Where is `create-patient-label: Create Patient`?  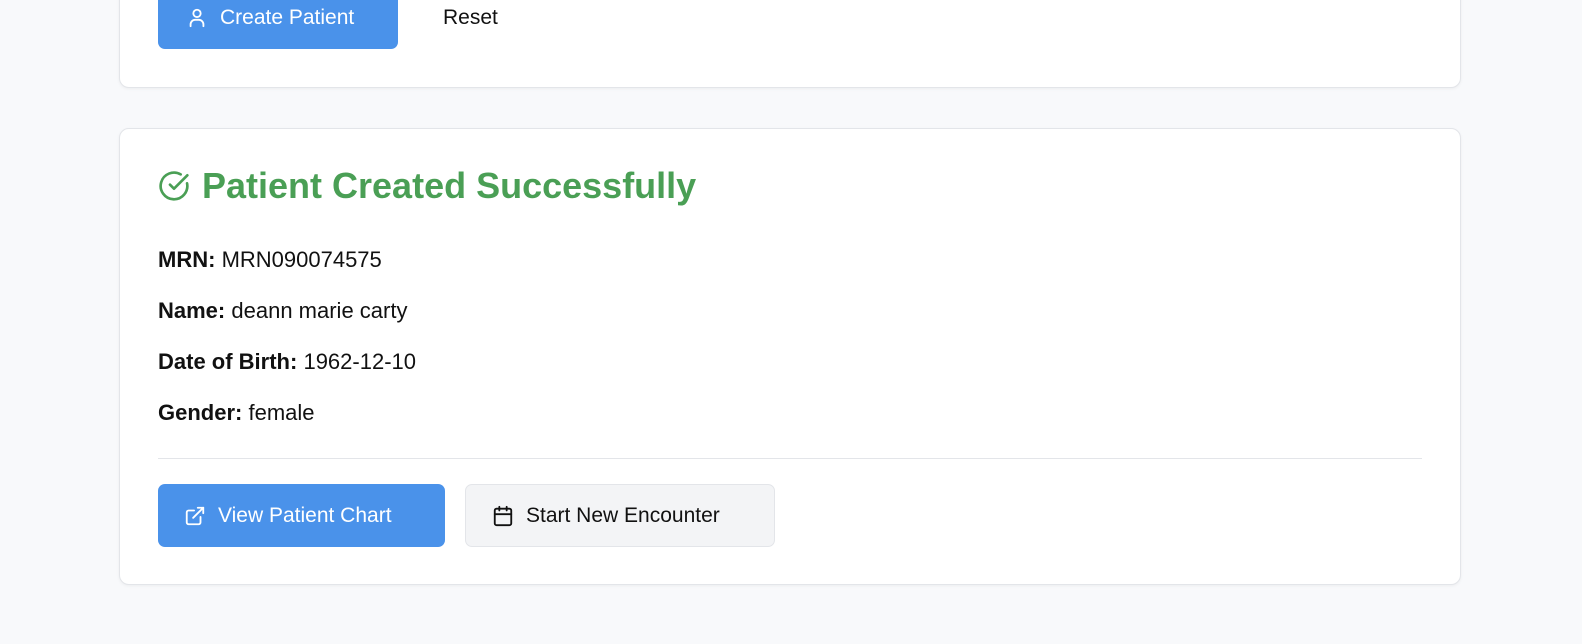 create-patient-label: Create Patient is located at coordinates (287, 17).